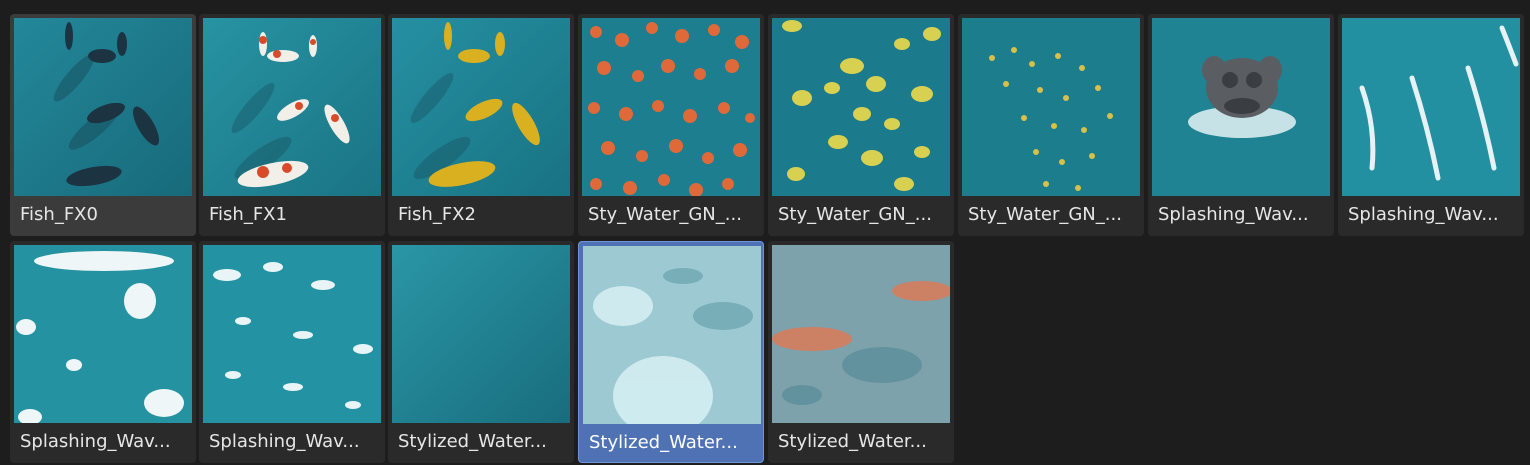  I want to click on thumbnail-yellow-petals, so click(1051, 107).